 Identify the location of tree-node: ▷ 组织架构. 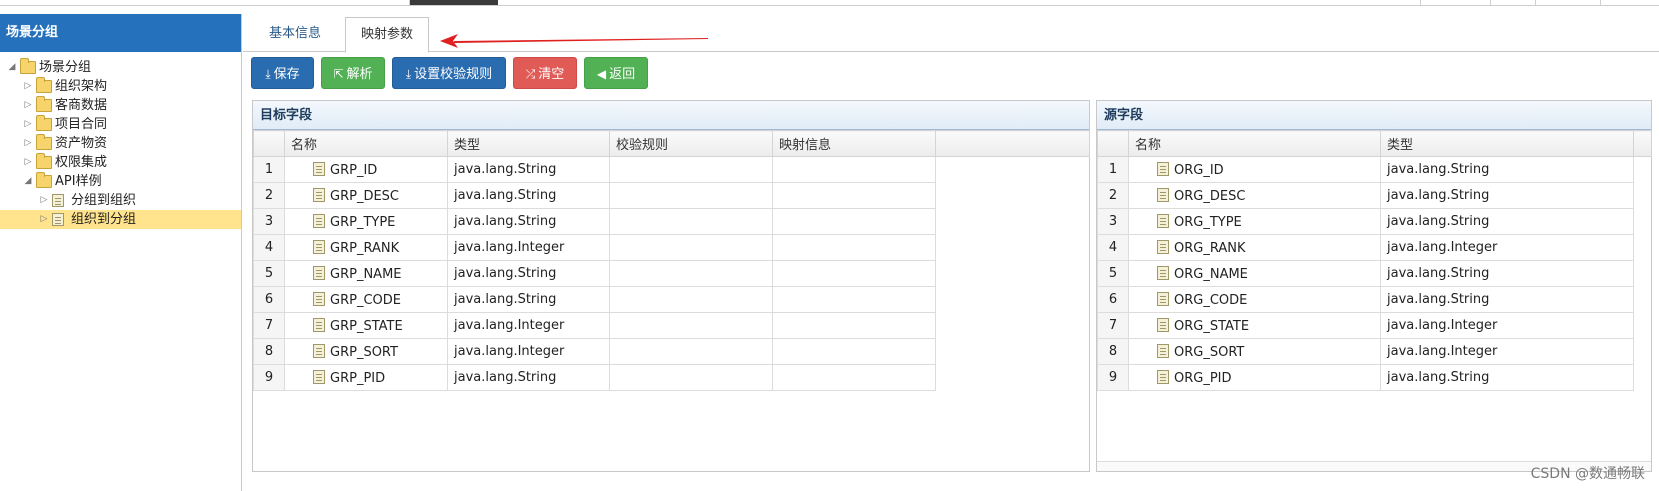
(120, 86).